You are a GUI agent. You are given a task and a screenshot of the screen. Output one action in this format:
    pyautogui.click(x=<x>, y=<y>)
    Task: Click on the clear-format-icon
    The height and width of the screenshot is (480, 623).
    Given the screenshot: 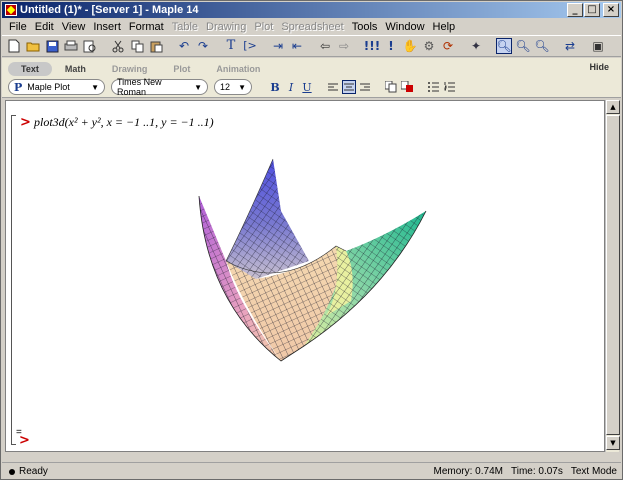 What is the action you would take?
    pyautogui.click(x=407, y=87)
    